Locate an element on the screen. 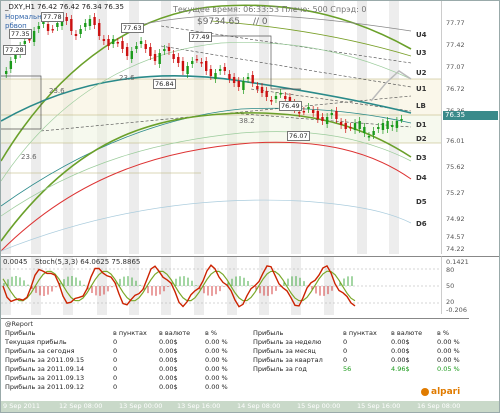 The width and height of the screenshot is (500, 413). price-tick: 75.27 is located at coordinates (455, 193).